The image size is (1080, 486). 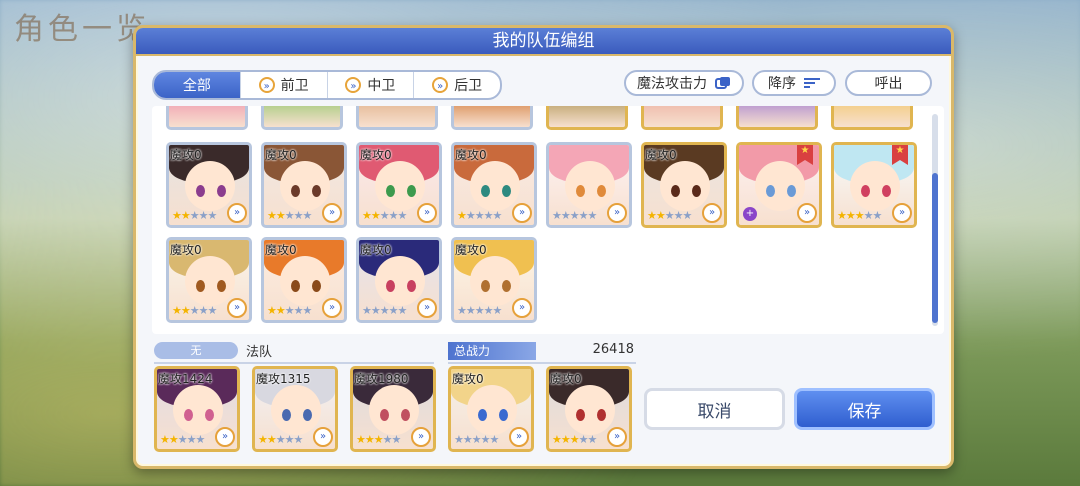 What do you see at coordinates (874, 185) in the screenshot?
I see `character-card: ★★★★★ ★ »` at bounding box center [874, 185].